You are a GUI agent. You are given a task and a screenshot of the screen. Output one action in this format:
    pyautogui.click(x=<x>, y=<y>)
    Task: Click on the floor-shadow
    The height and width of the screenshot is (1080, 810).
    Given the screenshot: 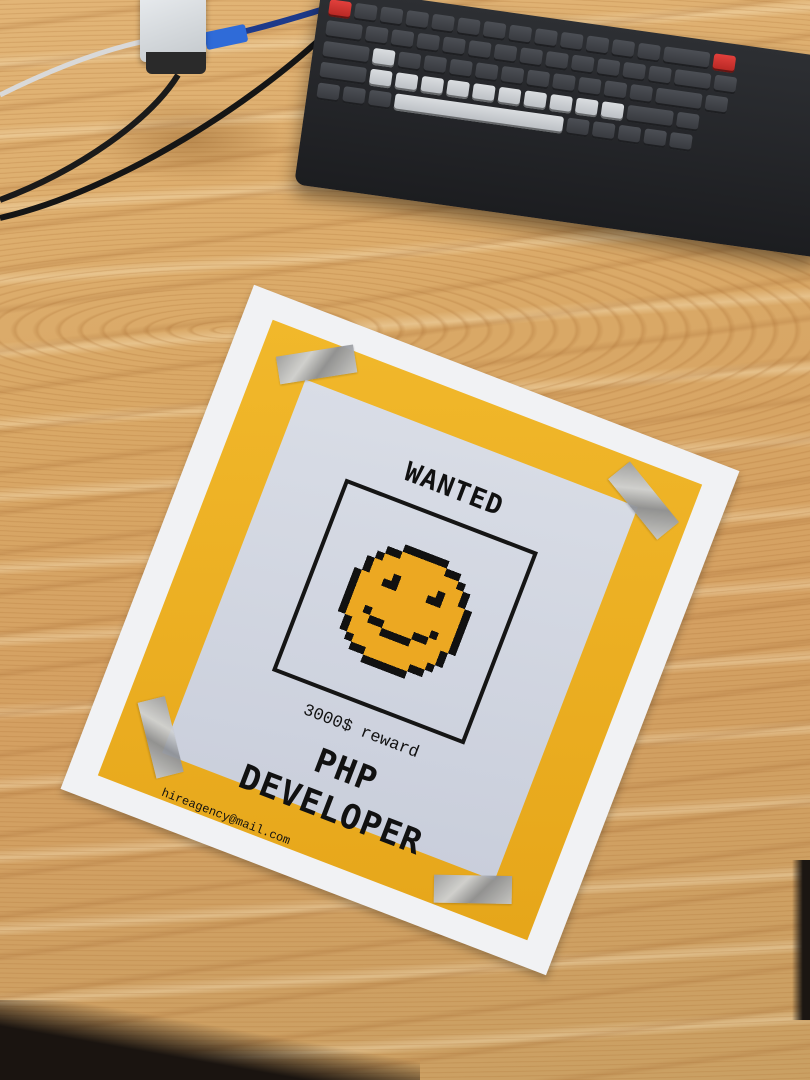 What is the action you would take?
    pyautogui.click(x=210, y=1040)
    